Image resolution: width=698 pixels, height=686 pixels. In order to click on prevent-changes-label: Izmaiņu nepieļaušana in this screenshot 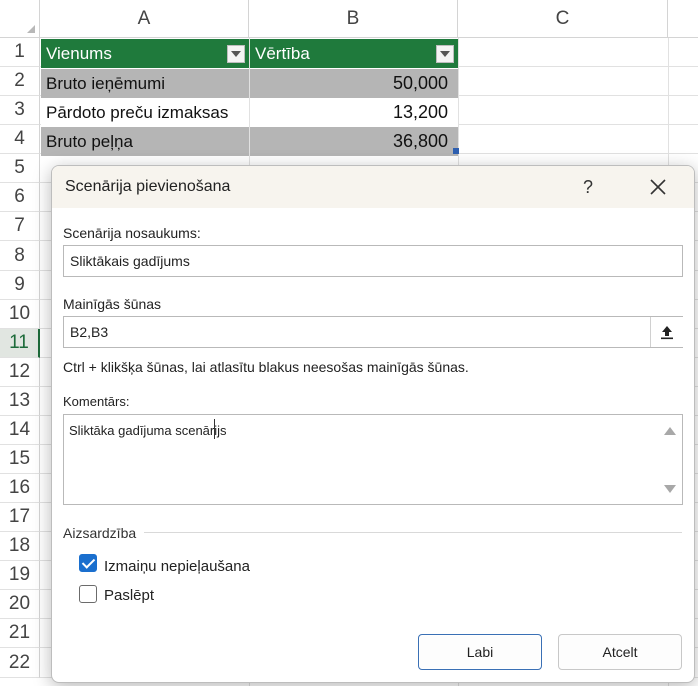, I will do `click(177, 566)`.